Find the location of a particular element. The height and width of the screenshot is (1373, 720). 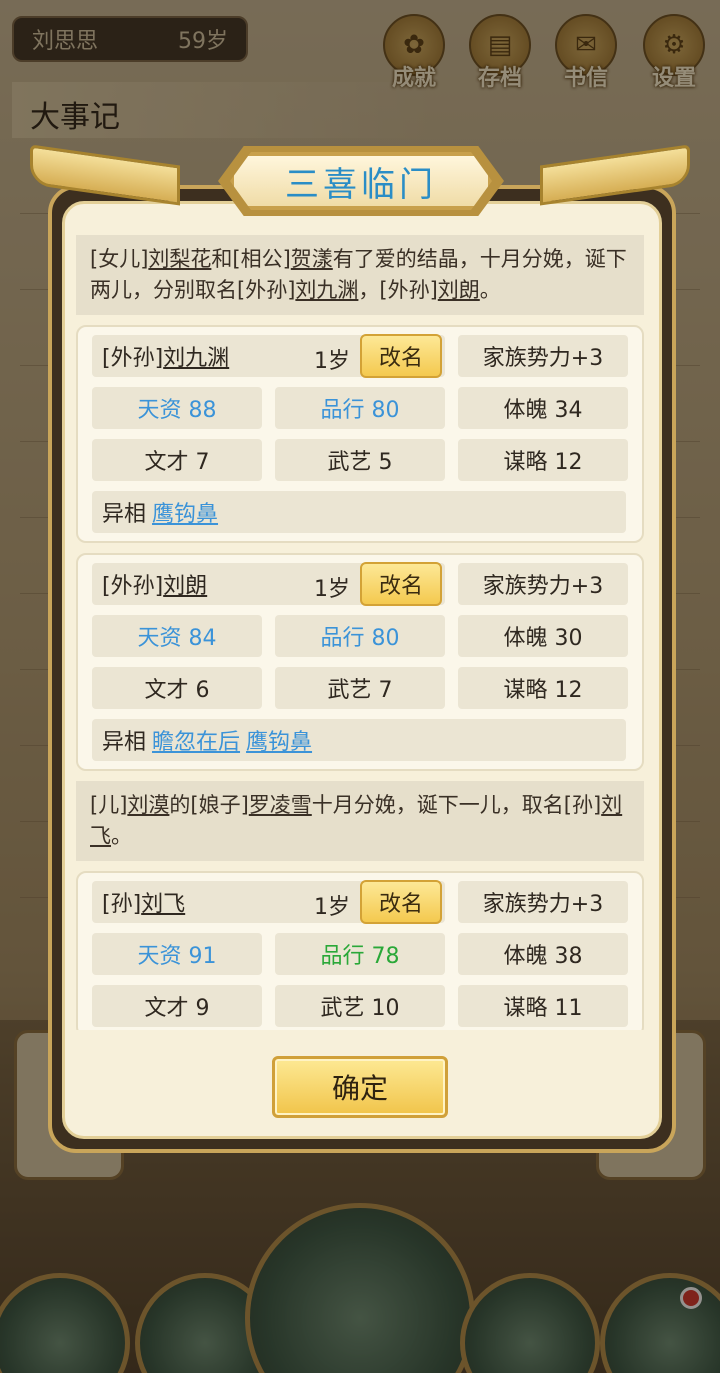

person-link: 刘九渊 is located at coordinates (326, 290).